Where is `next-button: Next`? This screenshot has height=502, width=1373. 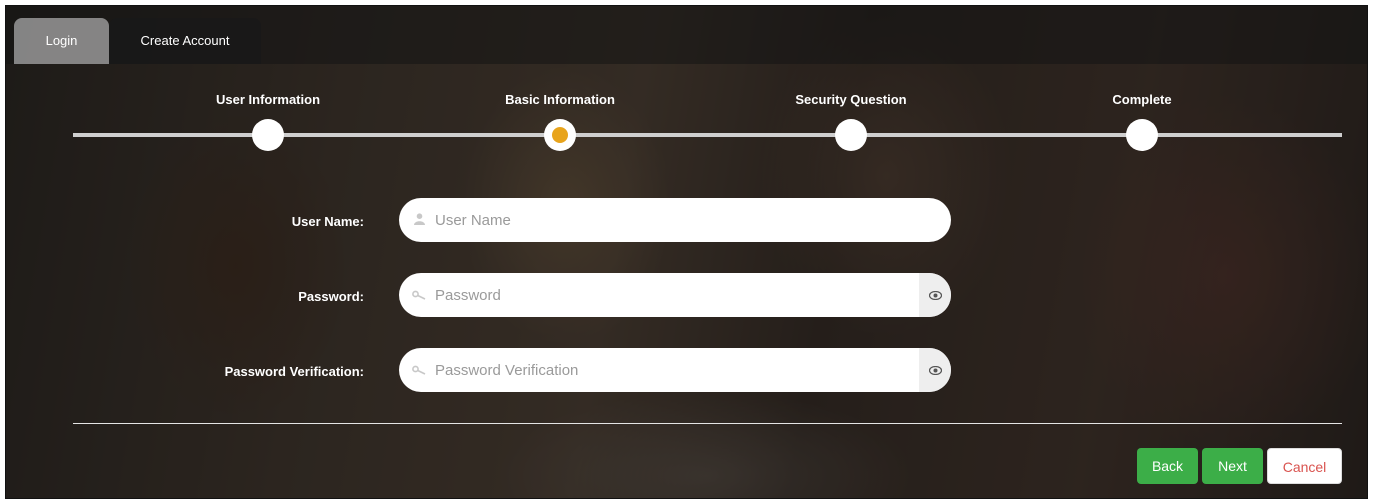 next-button: Next is located at coordinates (1232, 466).